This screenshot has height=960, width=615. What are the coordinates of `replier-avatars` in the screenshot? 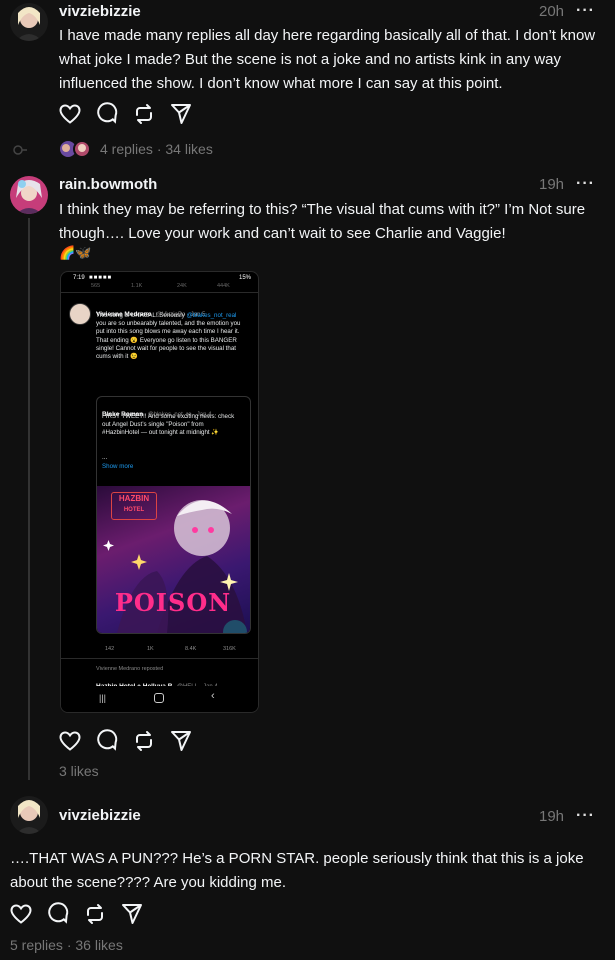 It's located at (76, 149).